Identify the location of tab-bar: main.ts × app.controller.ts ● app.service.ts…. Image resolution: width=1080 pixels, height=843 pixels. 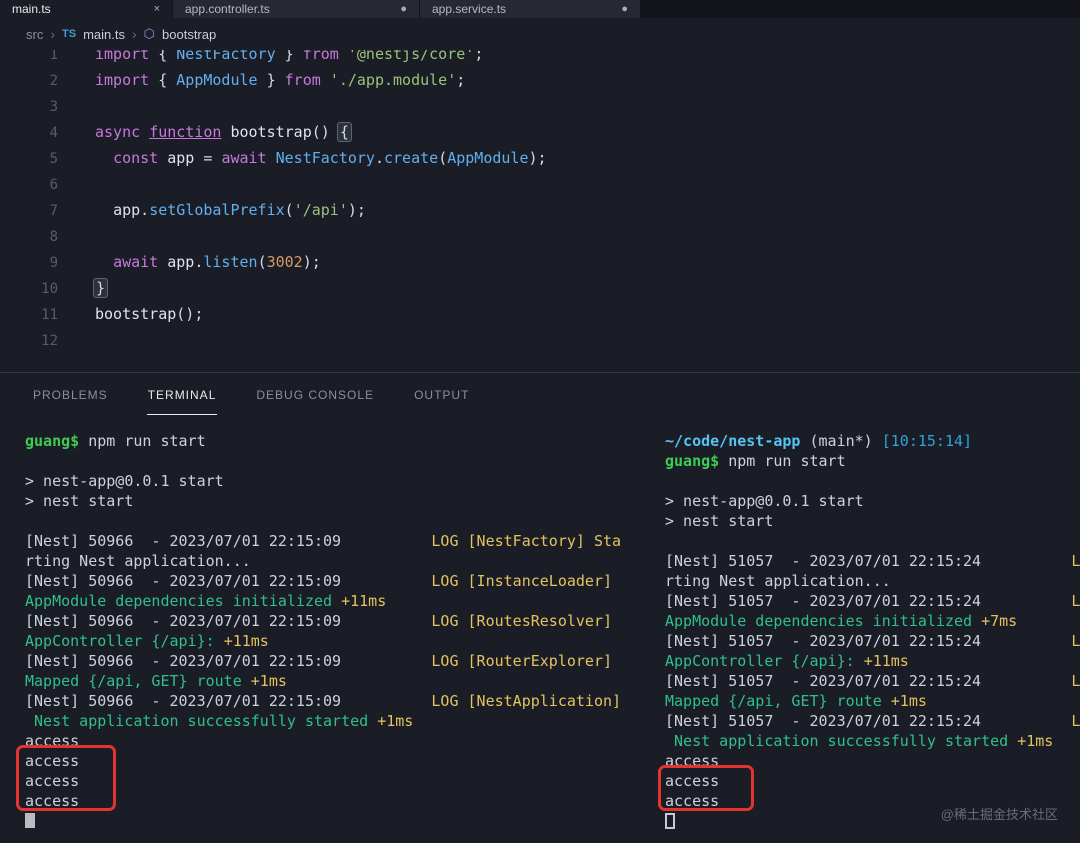
(540, 9).